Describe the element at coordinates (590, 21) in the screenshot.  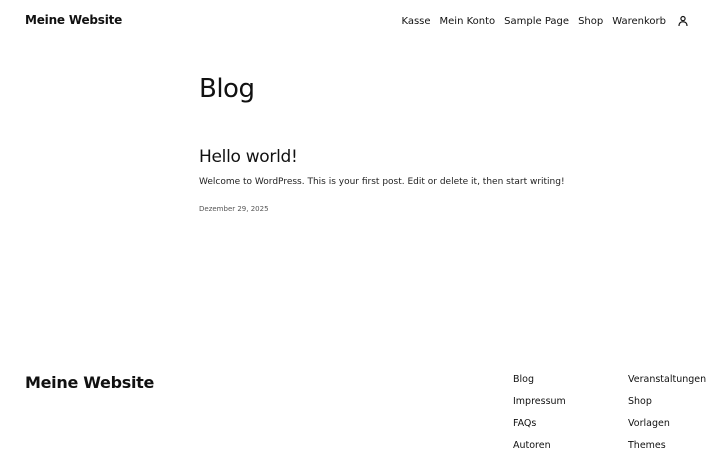
I see `nav-item-shop: Shop` at that location.